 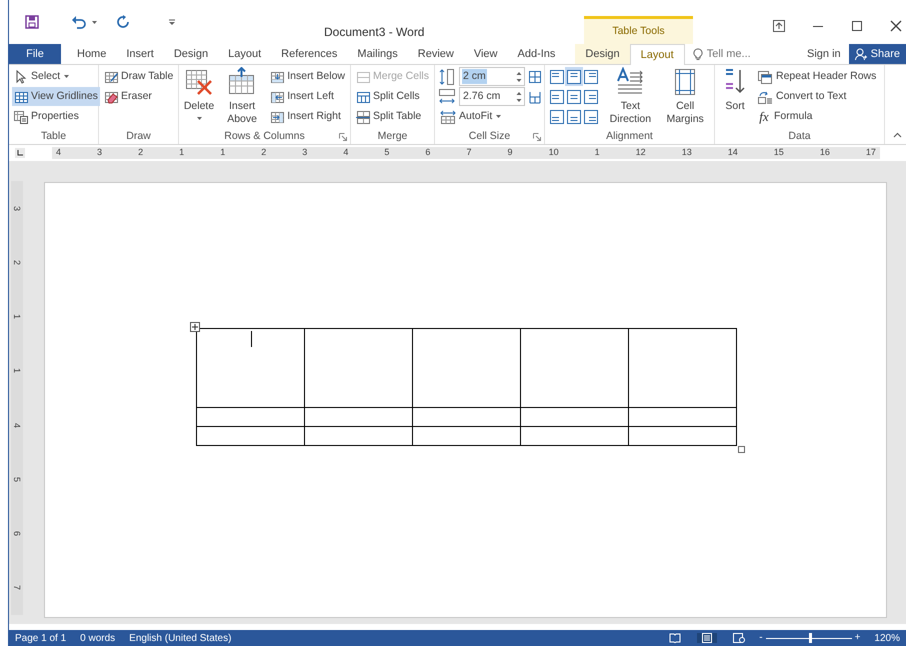 I want to click on ribbon-button: Sort, so click(x=735, y=98).